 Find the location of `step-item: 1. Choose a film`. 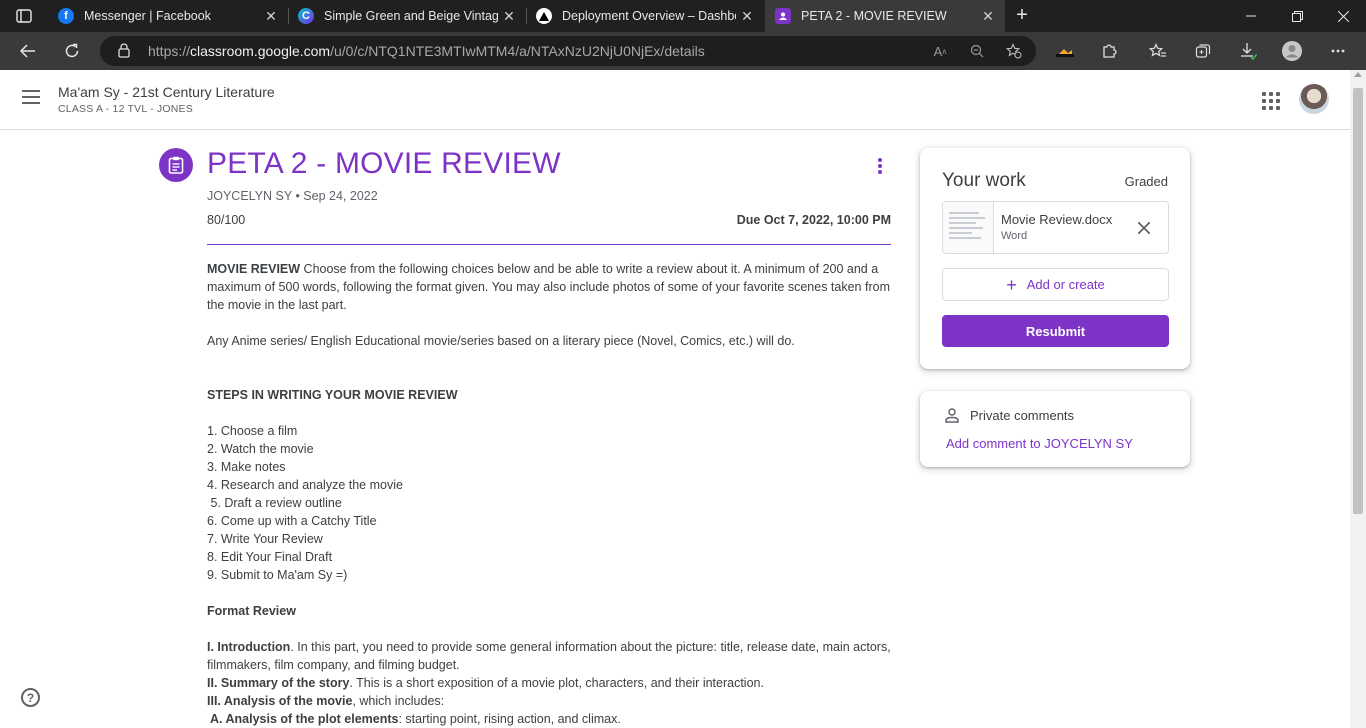

step-item: 1. Choose a film is located at coordinates (252, 431).